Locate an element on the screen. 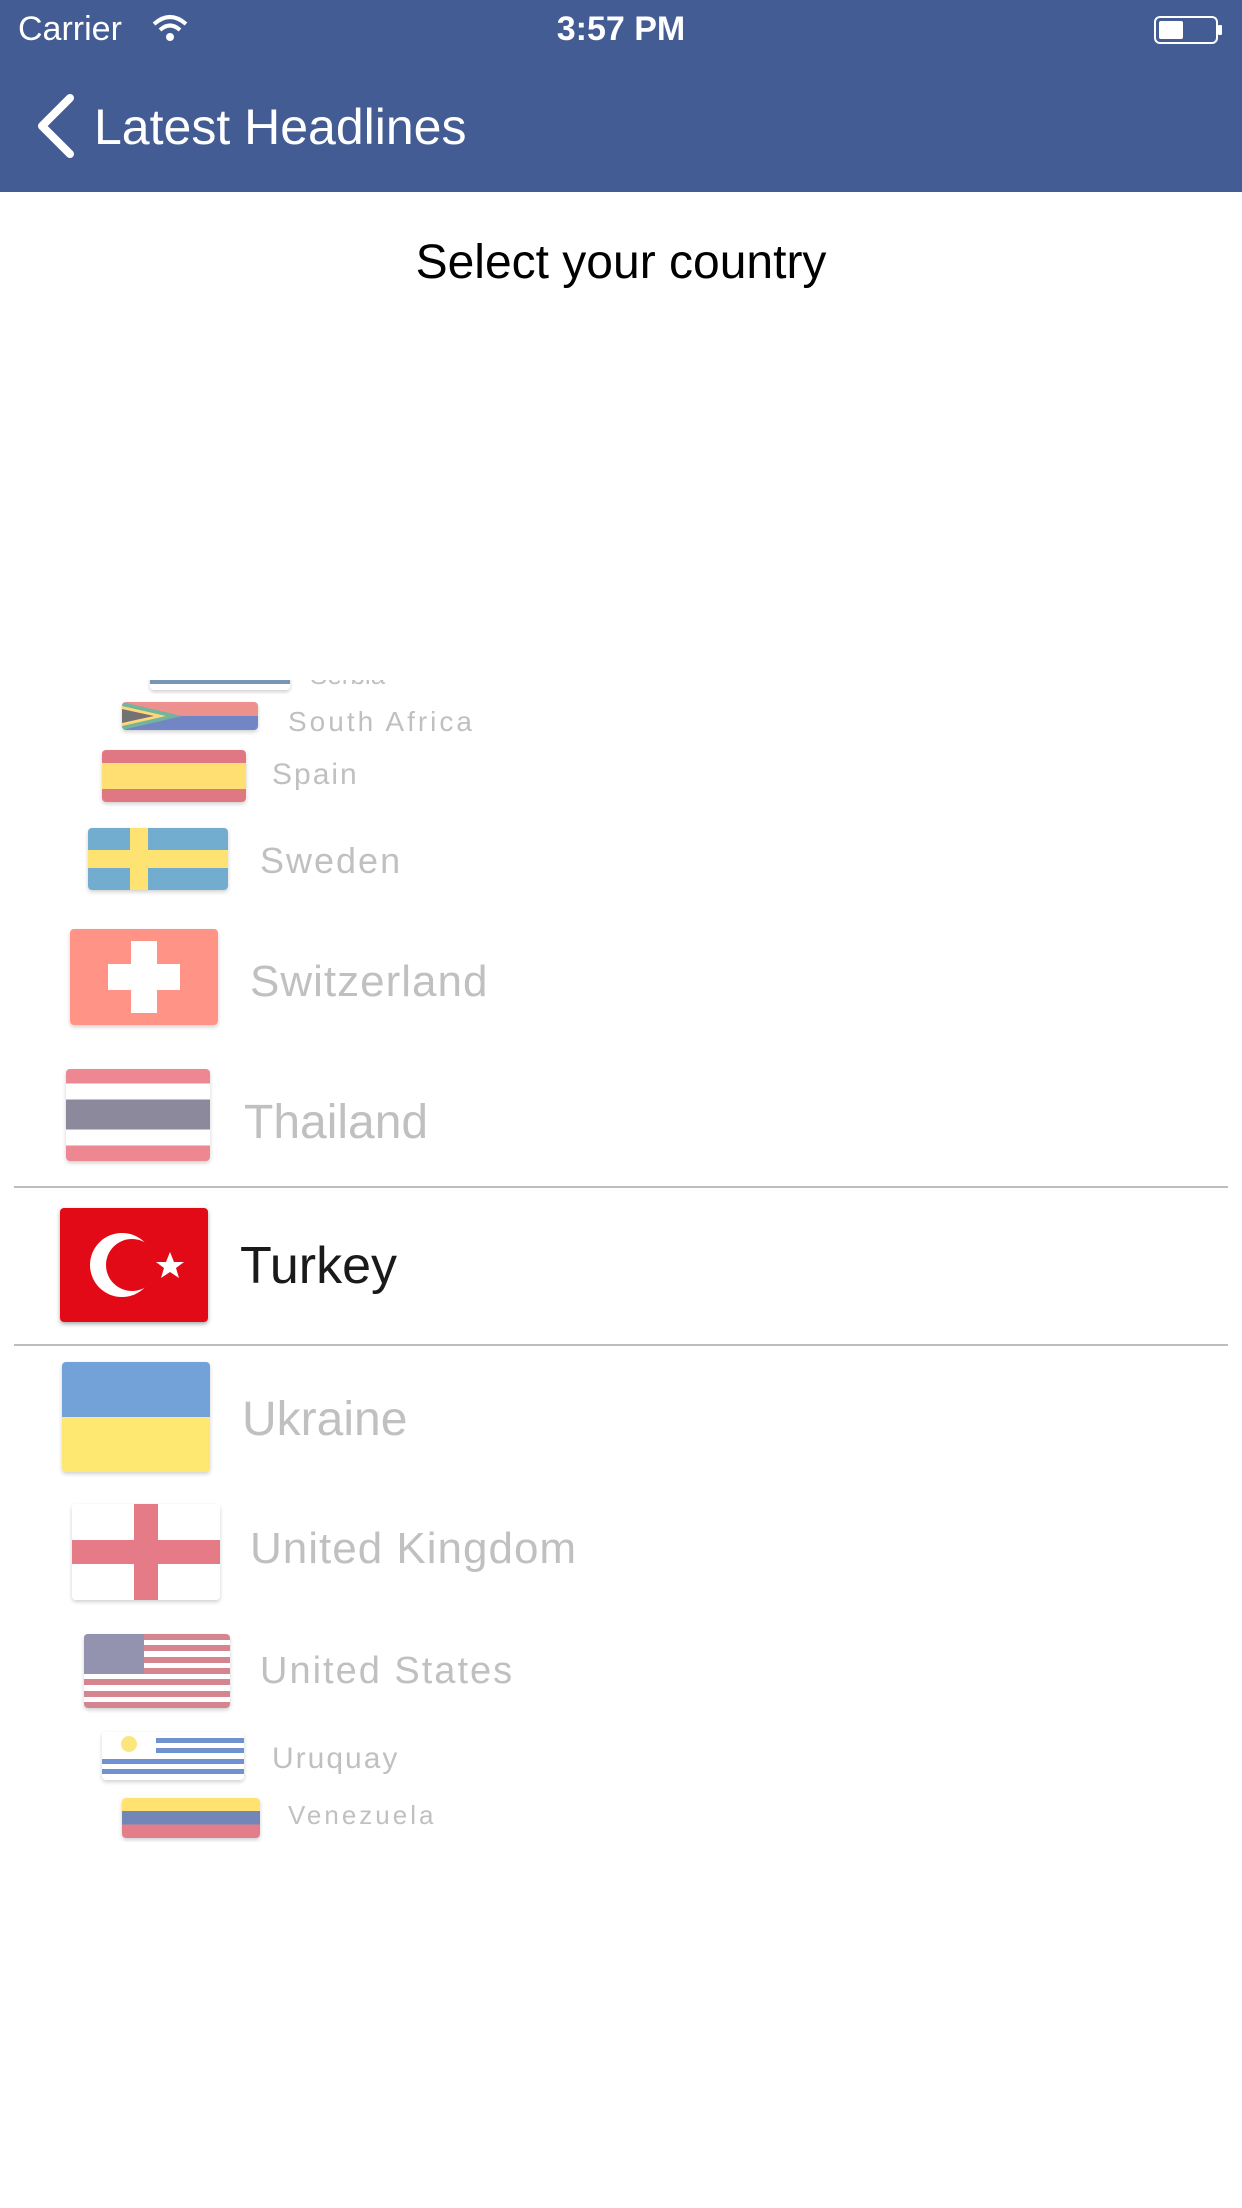  app-header: Carrier 3:57 PM Latest Headlines is located at coordinates (621, 96).